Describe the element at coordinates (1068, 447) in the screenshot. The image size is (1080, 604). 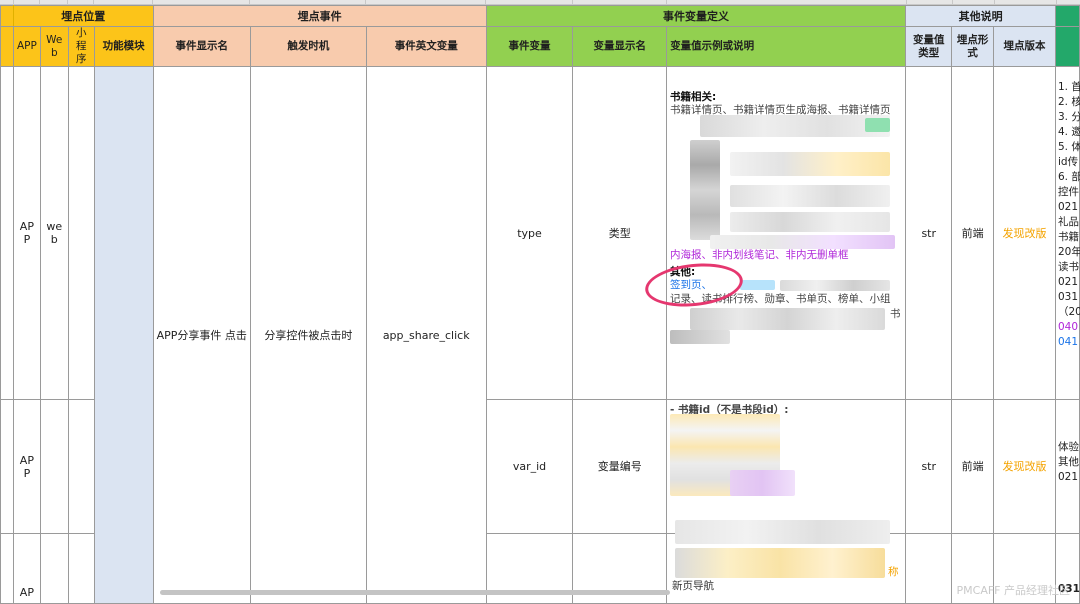
I see `note-line: 体验` at that location.